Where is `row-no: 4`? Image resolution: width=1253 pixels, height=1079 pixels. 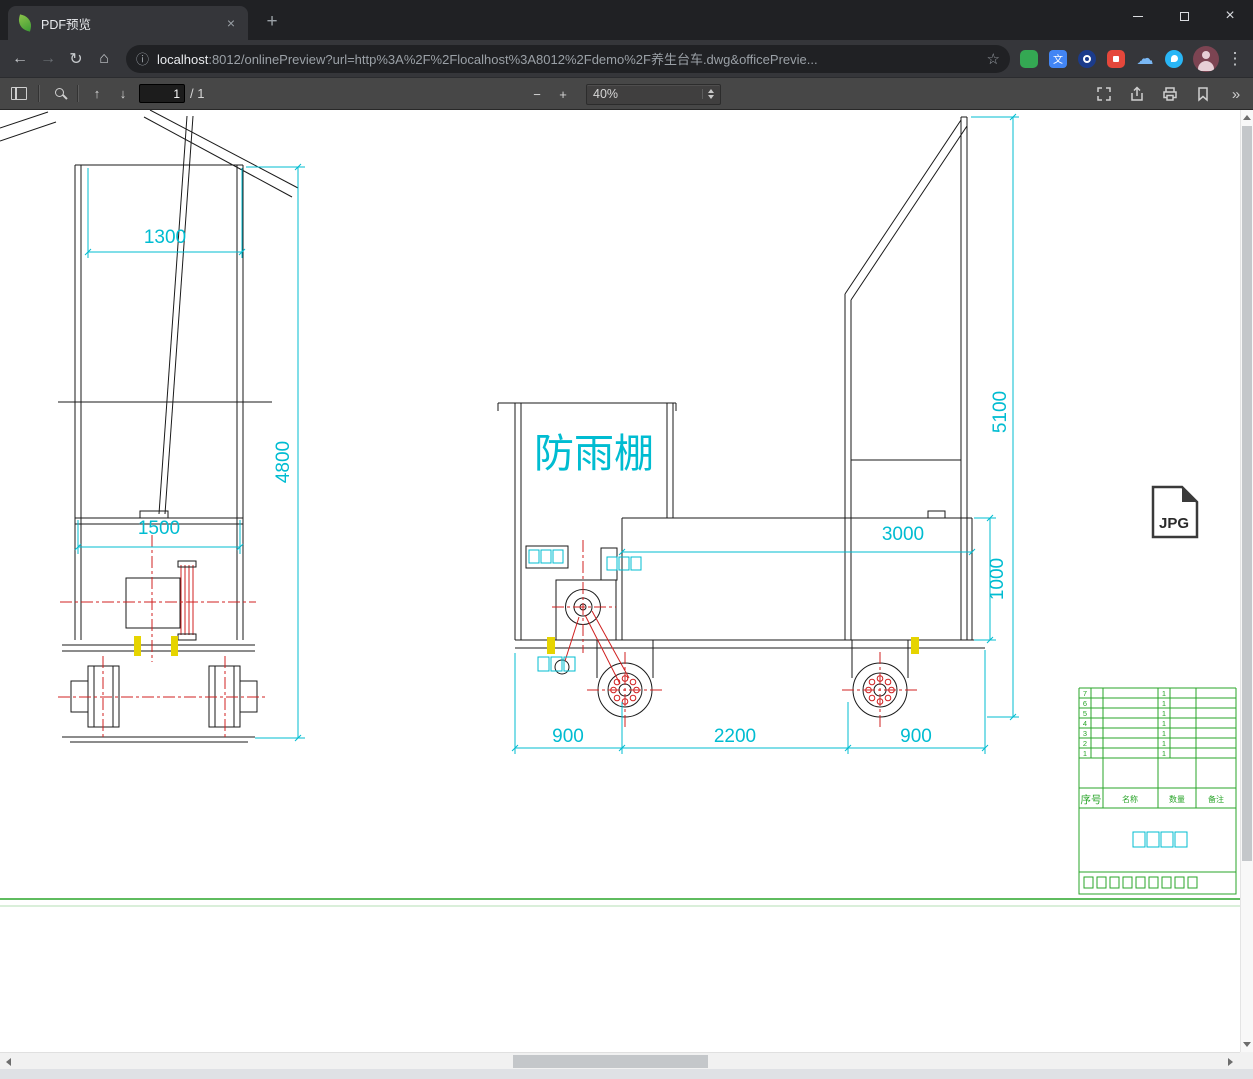 row-no: 4 is located at coordinates (1085, 723).